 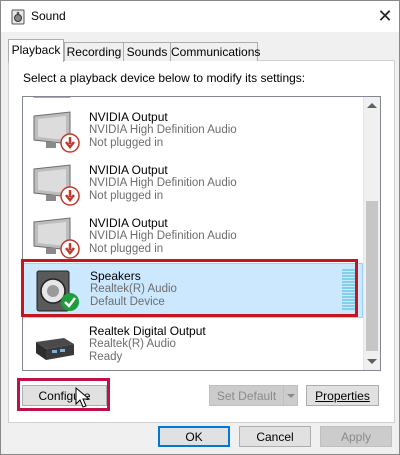 What do you see at coordinates (94, 51) in the screenshot?
I see `tab-recording: Recording` at bounding box center [94, 51].